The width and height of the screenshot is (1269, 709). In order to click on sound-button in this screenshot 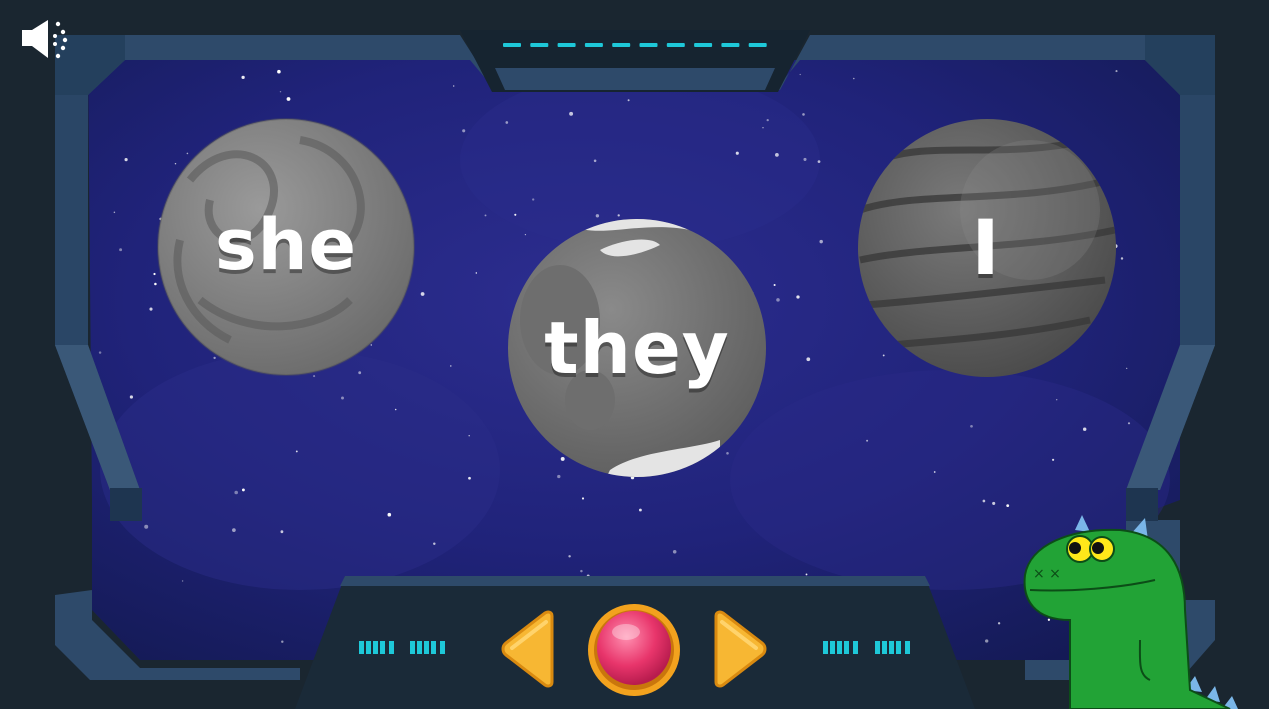, I will do `click(45, 39)`.